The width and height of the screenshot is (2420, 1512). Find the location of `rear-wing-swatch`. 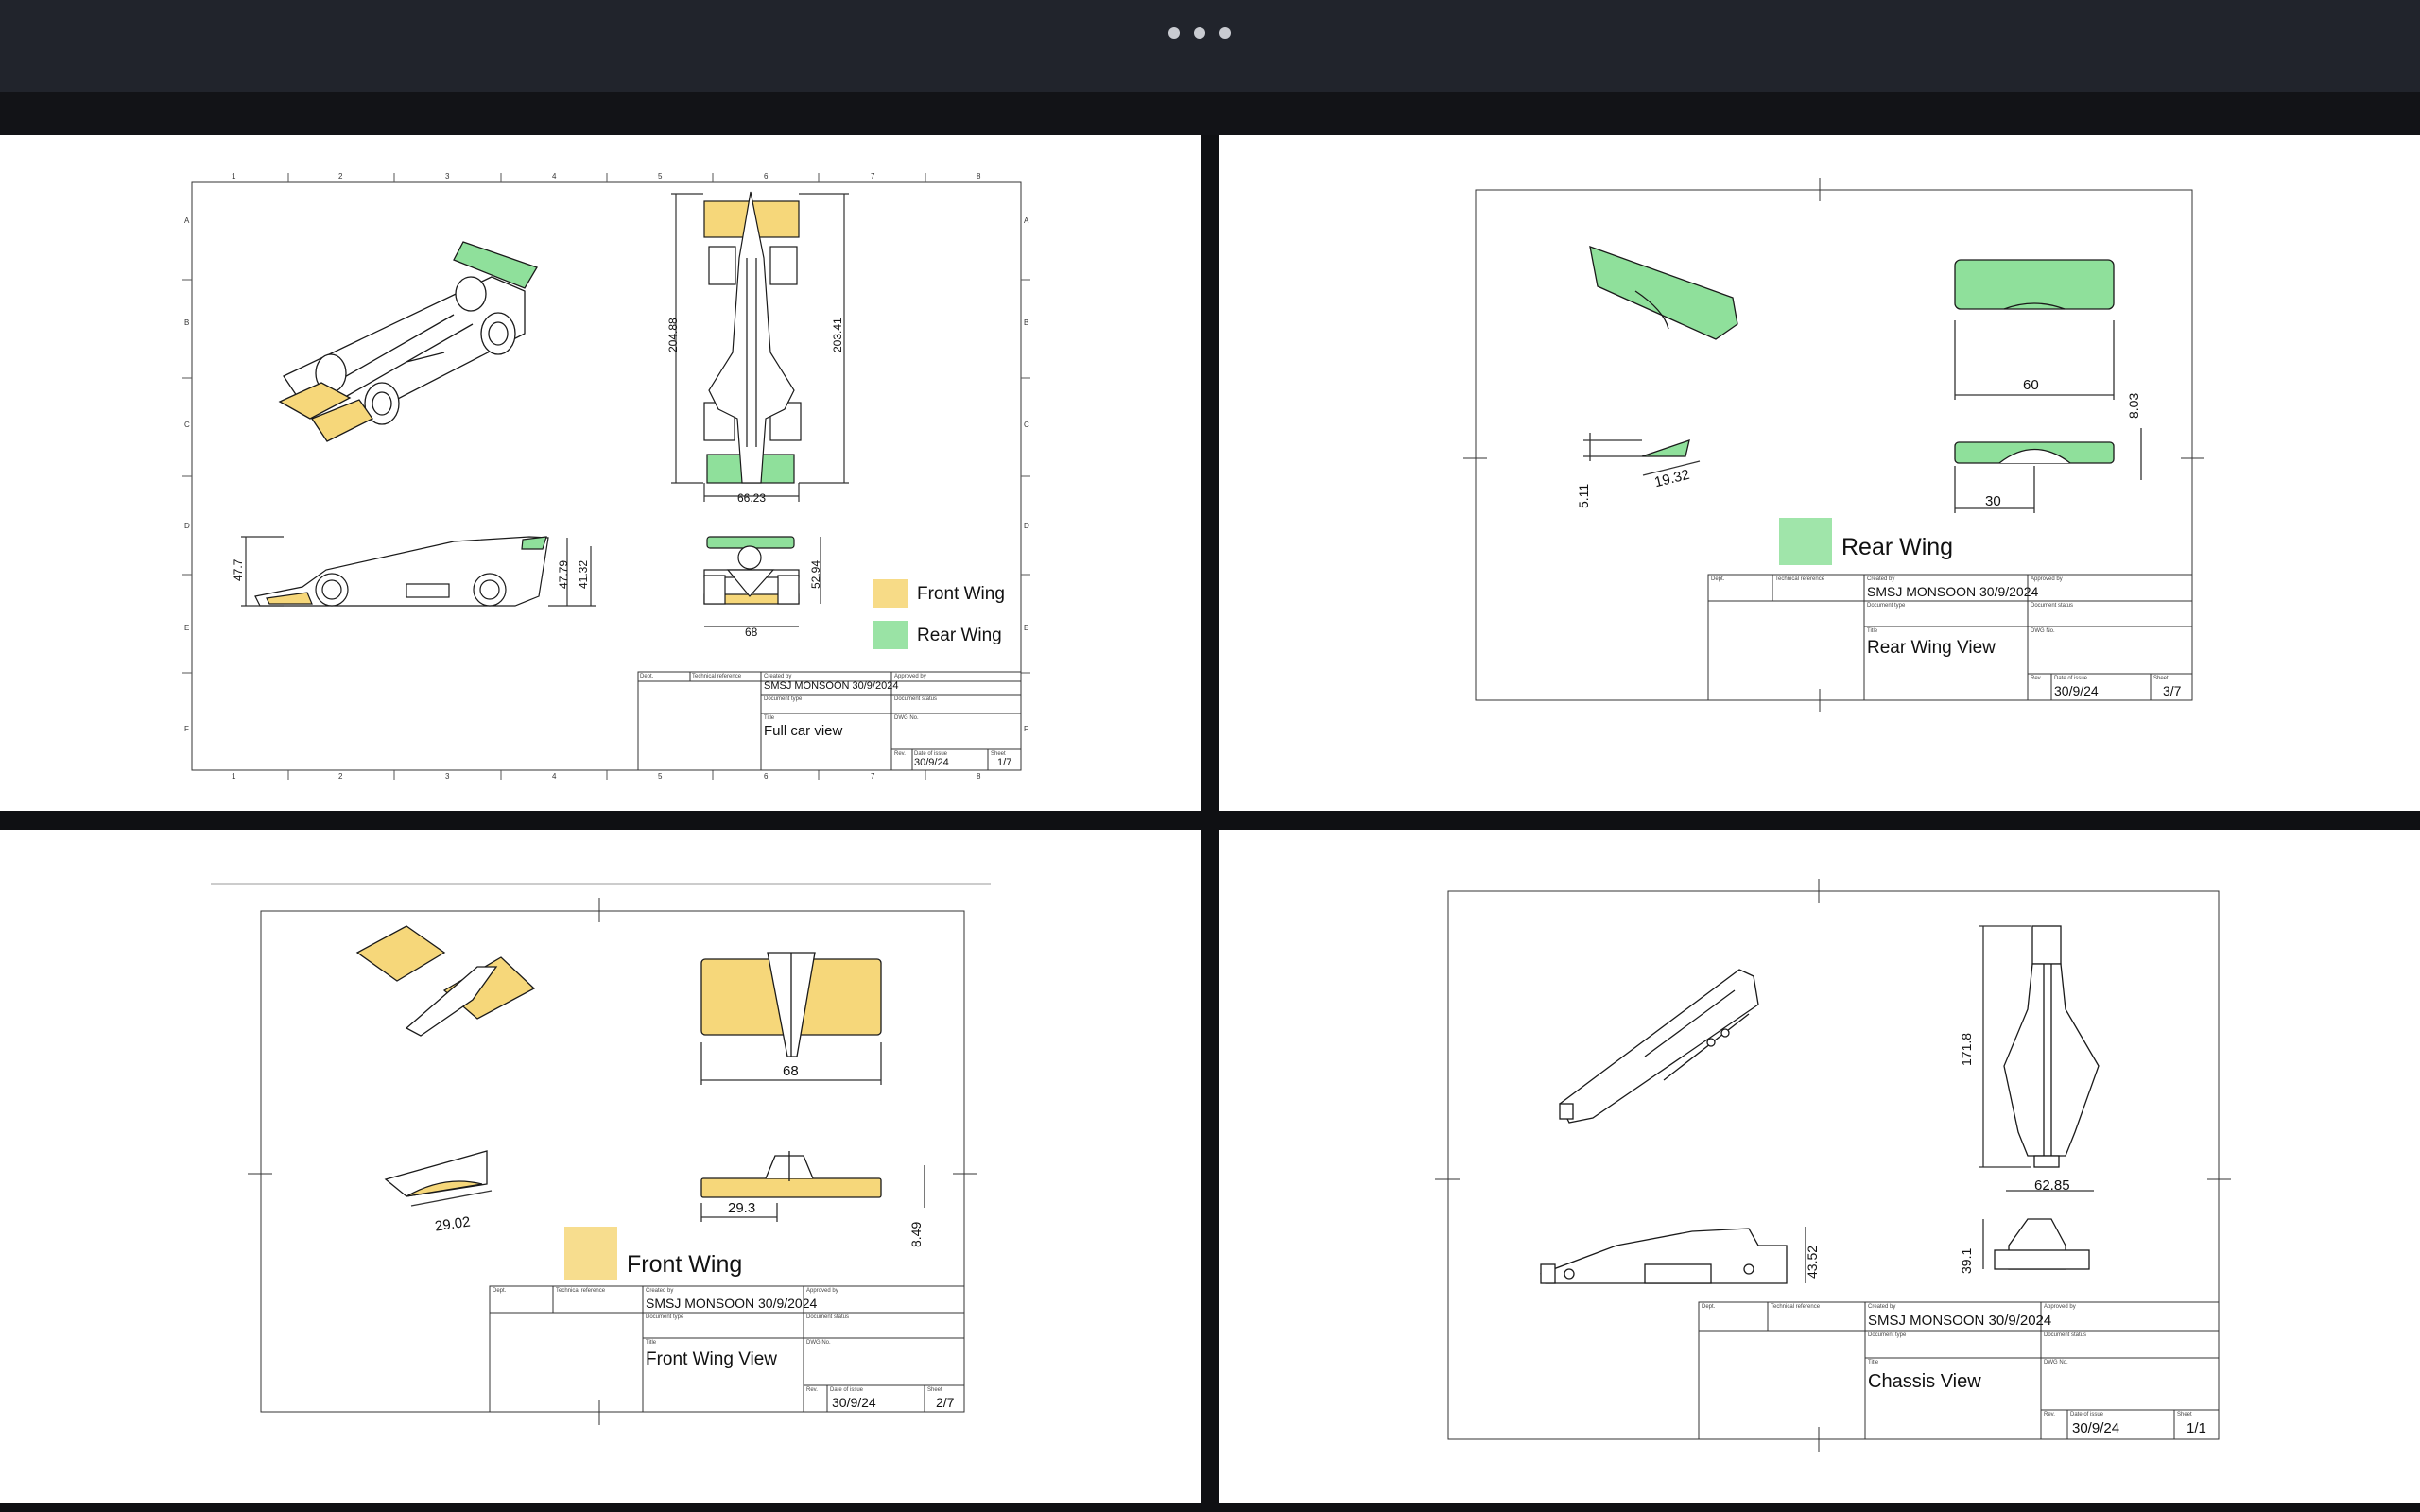

rear-wing-swatch is located at coordinates (890, 635).